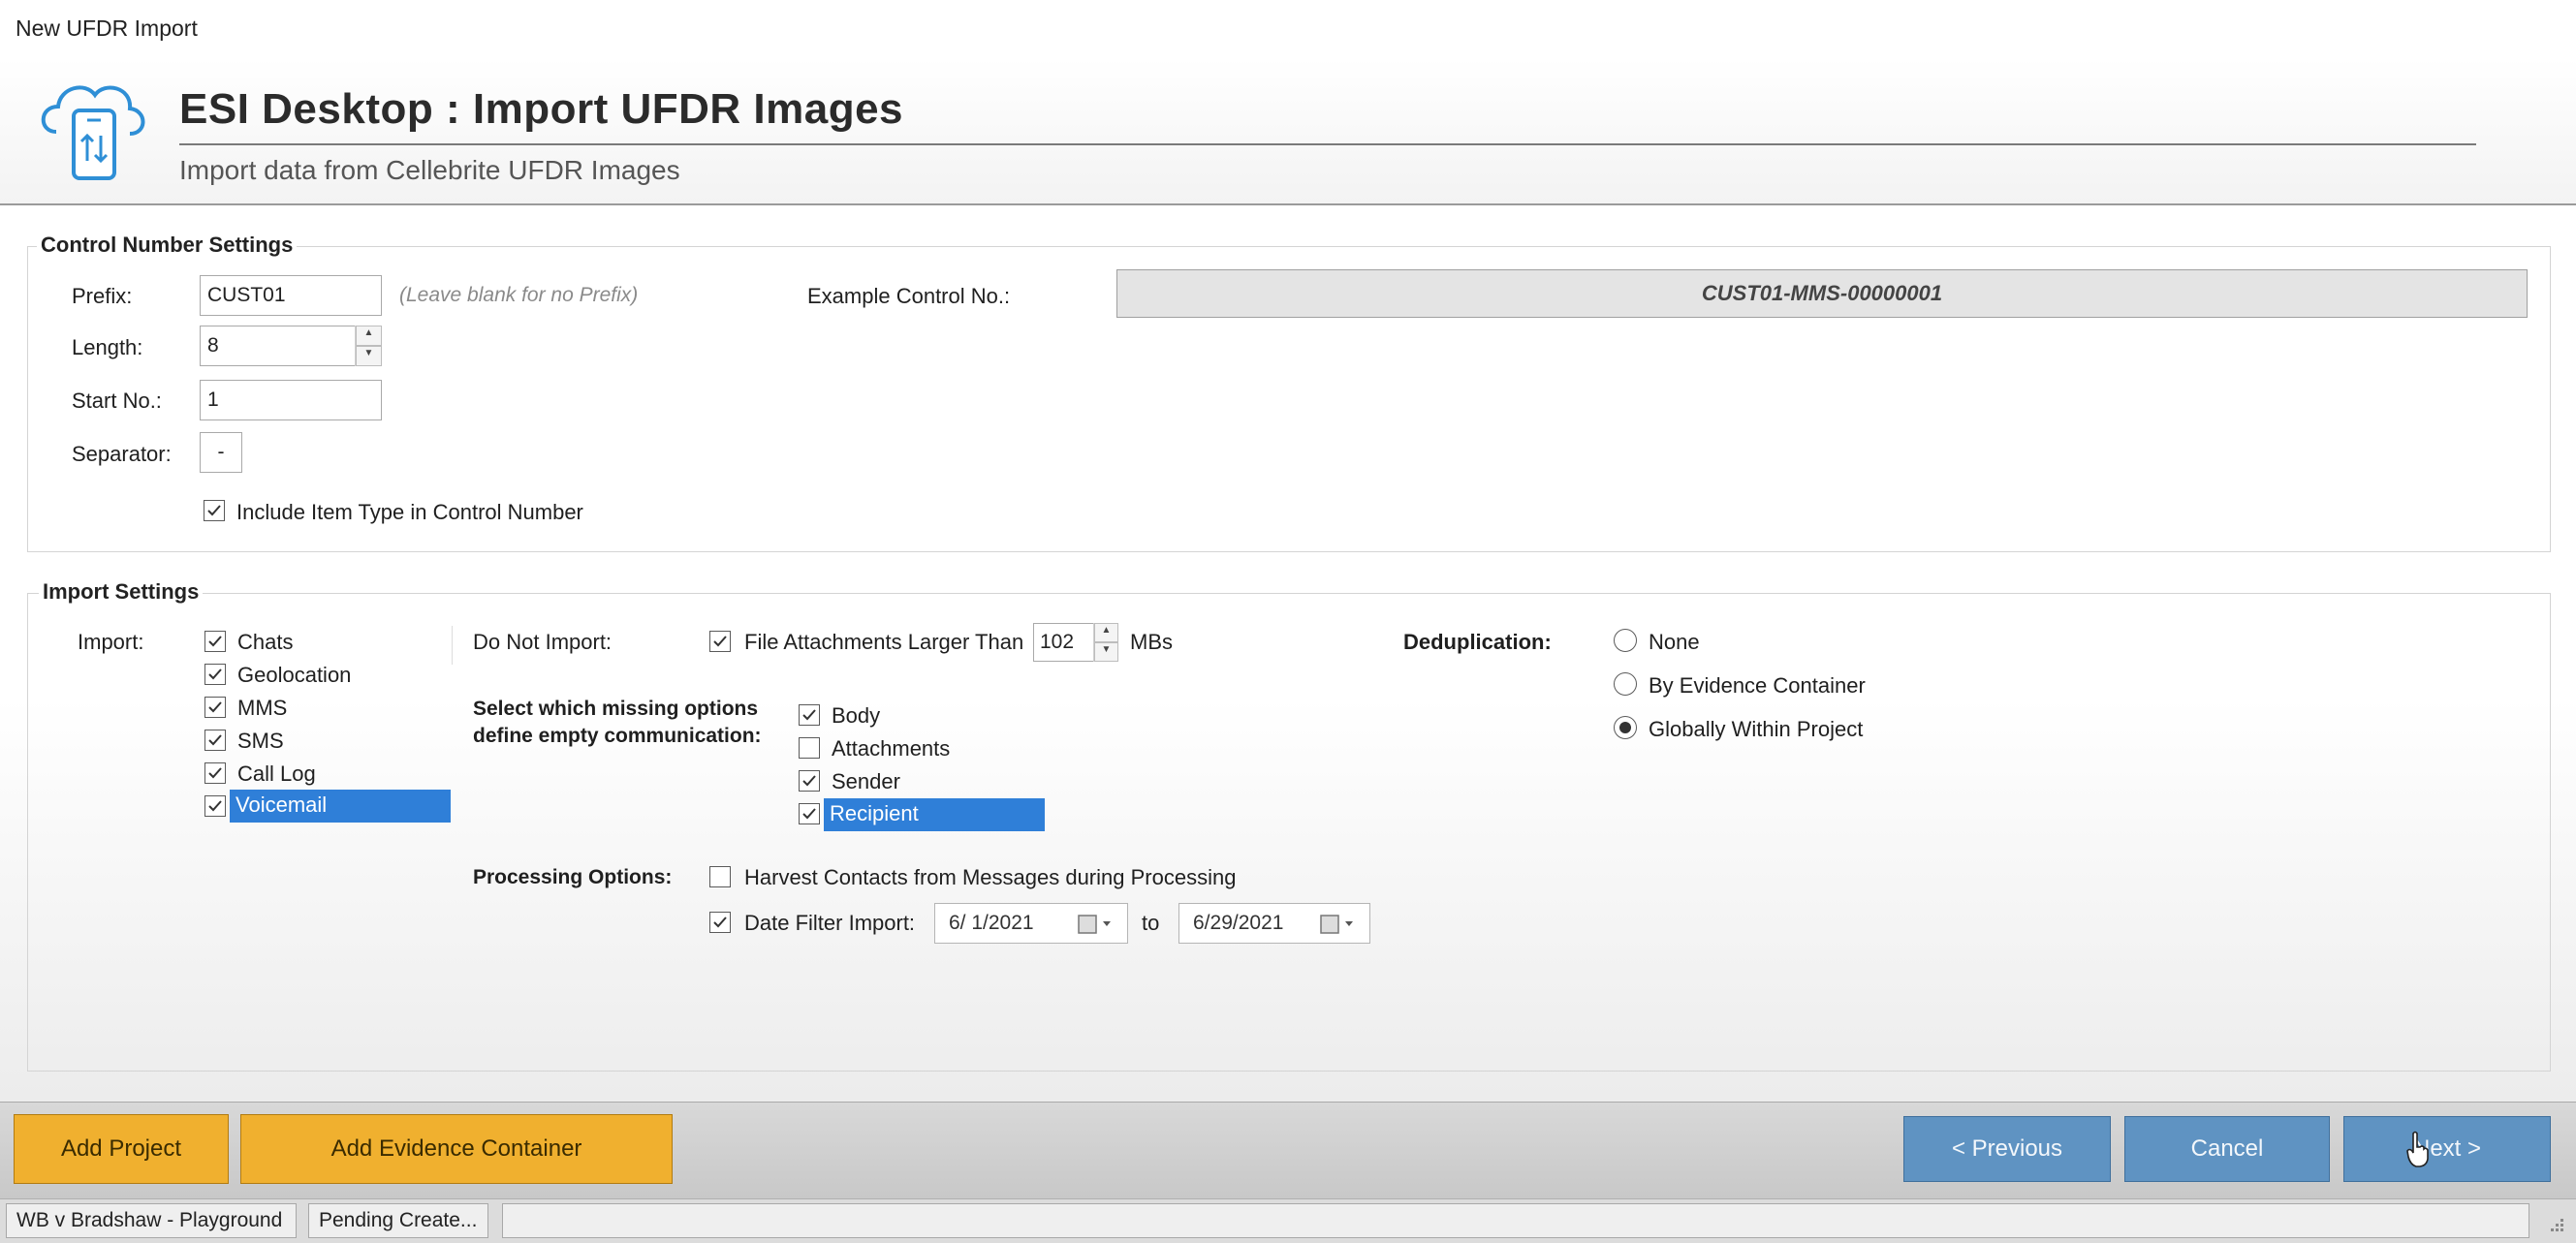 The height and width of the screenshot is (1243, 2576). I want to click on date-filter-checkbox, so click(720, 922).